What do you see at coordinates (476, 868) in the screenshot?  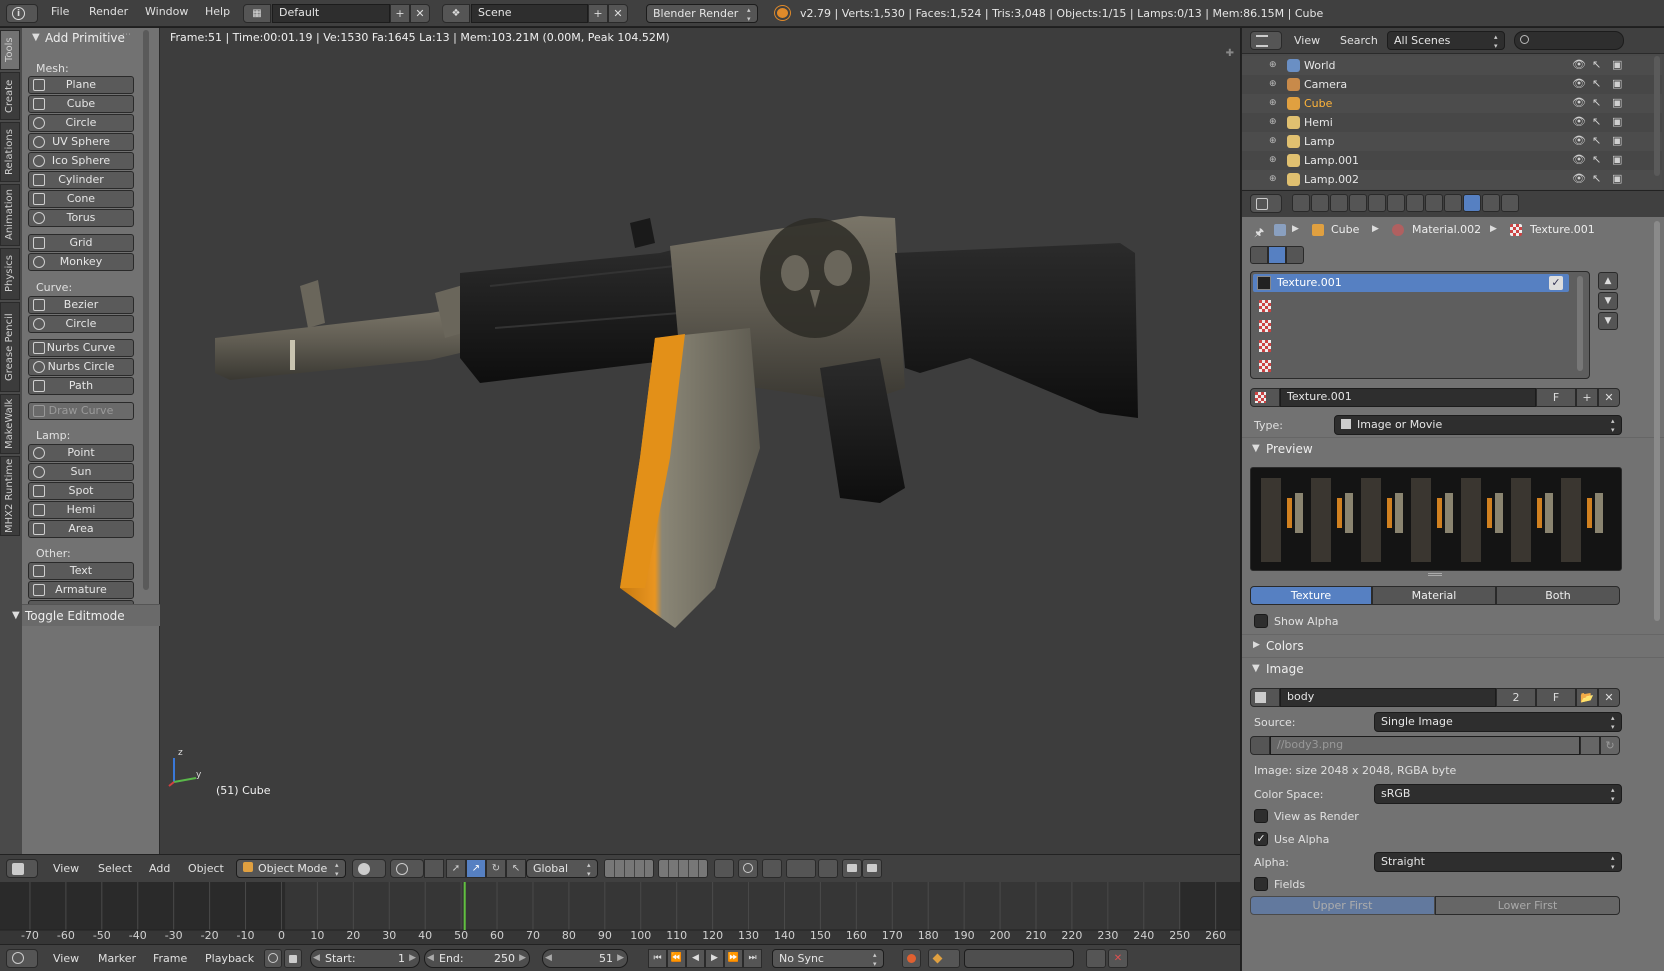 I see `translate-manipulator: ↗` at bounding box center [476, 868].